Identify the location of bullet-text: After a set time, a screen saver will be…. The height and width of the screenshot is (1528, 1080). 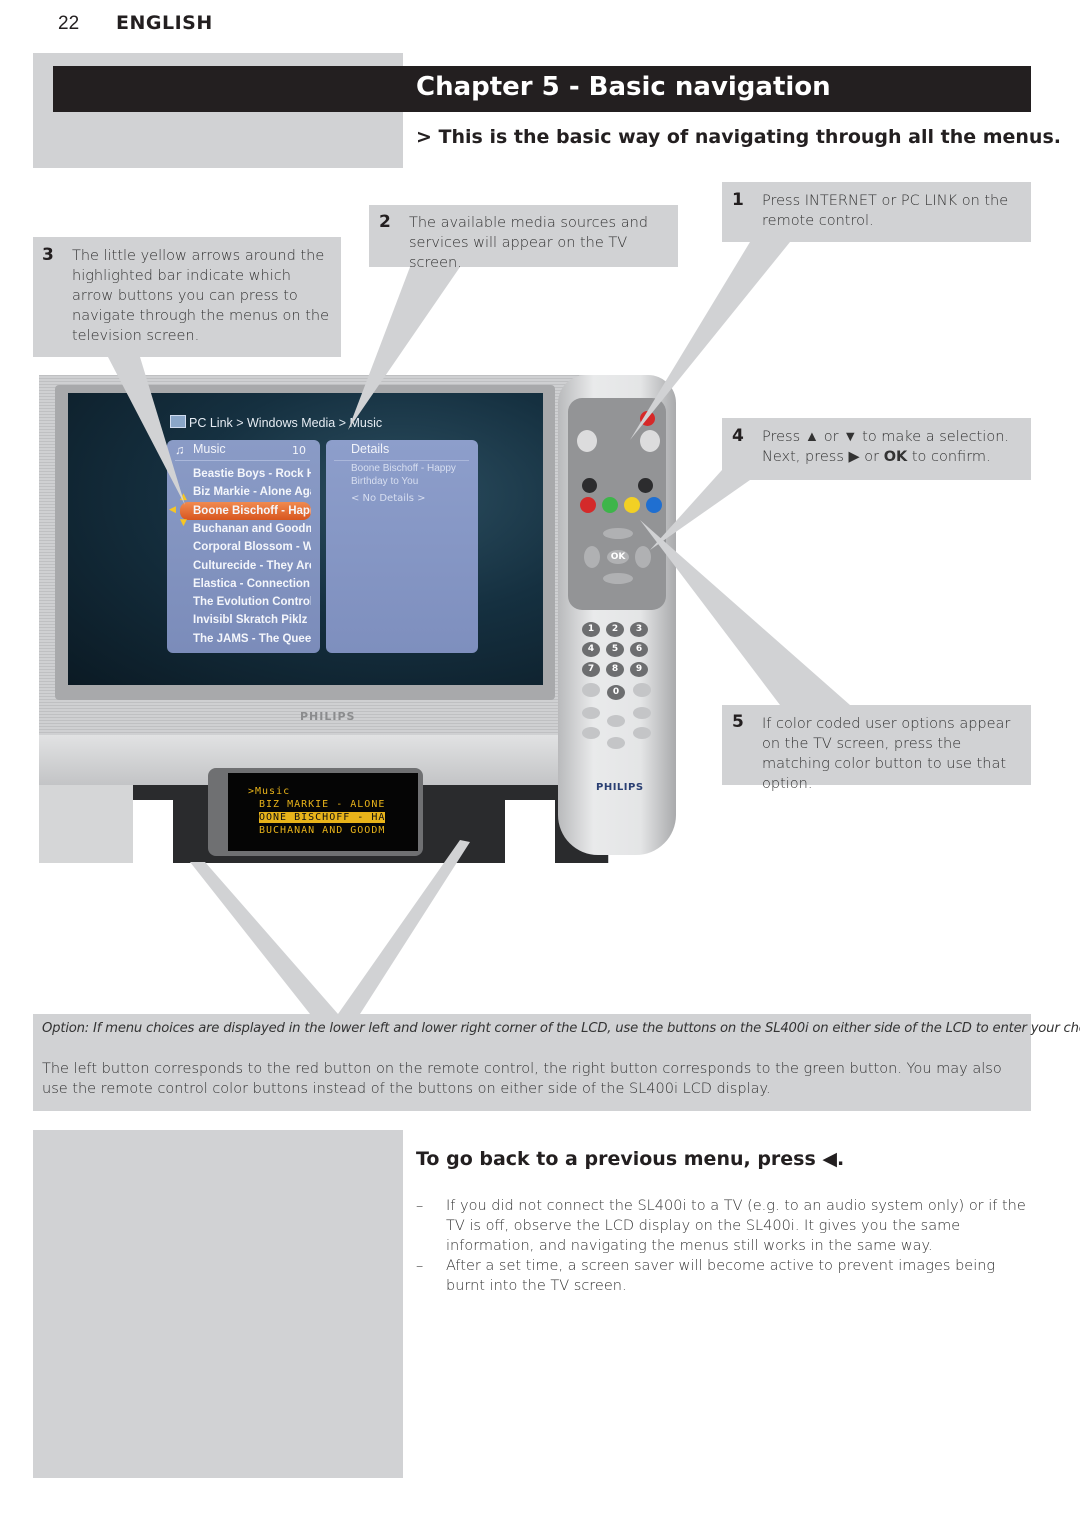
(721, 1276).